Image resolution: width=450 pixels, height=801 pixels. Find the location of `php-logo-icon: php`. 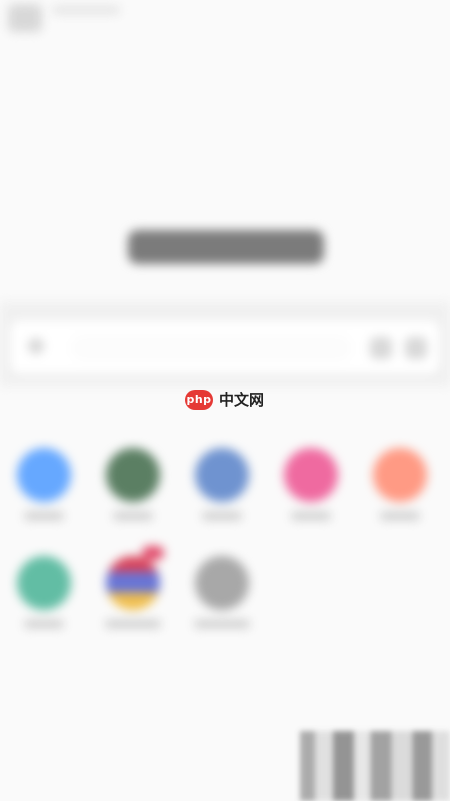

php-logo-icon: php is located at coordinates (199, 400).